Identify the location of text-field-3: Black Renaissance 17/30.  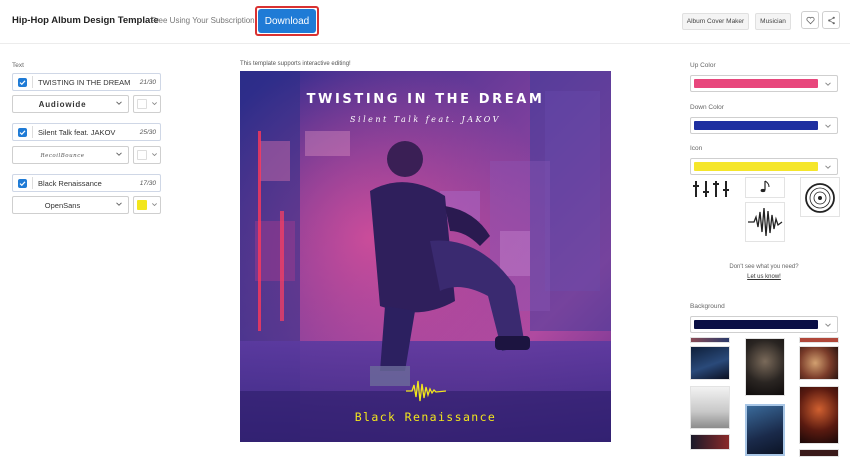
(86, 183).